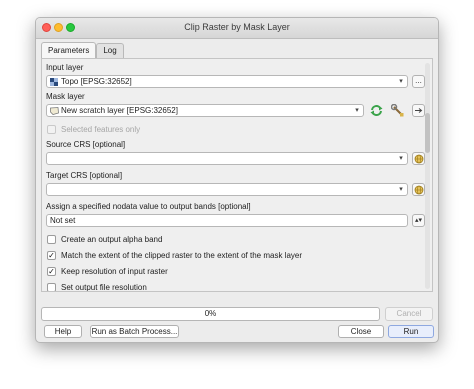 This screenshot has height=389, width=474. I want to click on target-crs-label: Target CRS [optional], so click(84, 175).